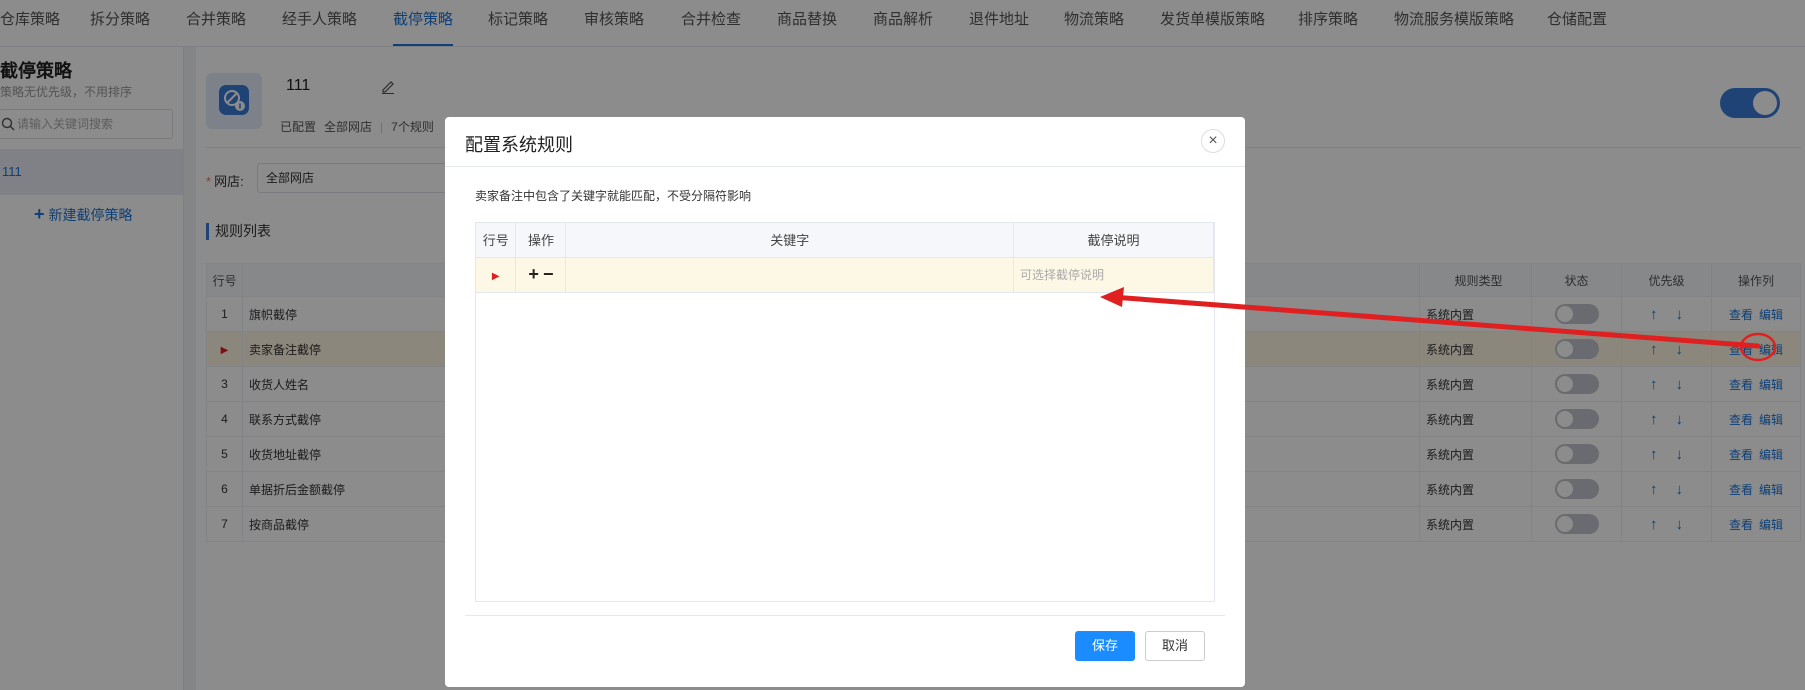  I want to click on kw-col-op: 操作, so click(541, 240).